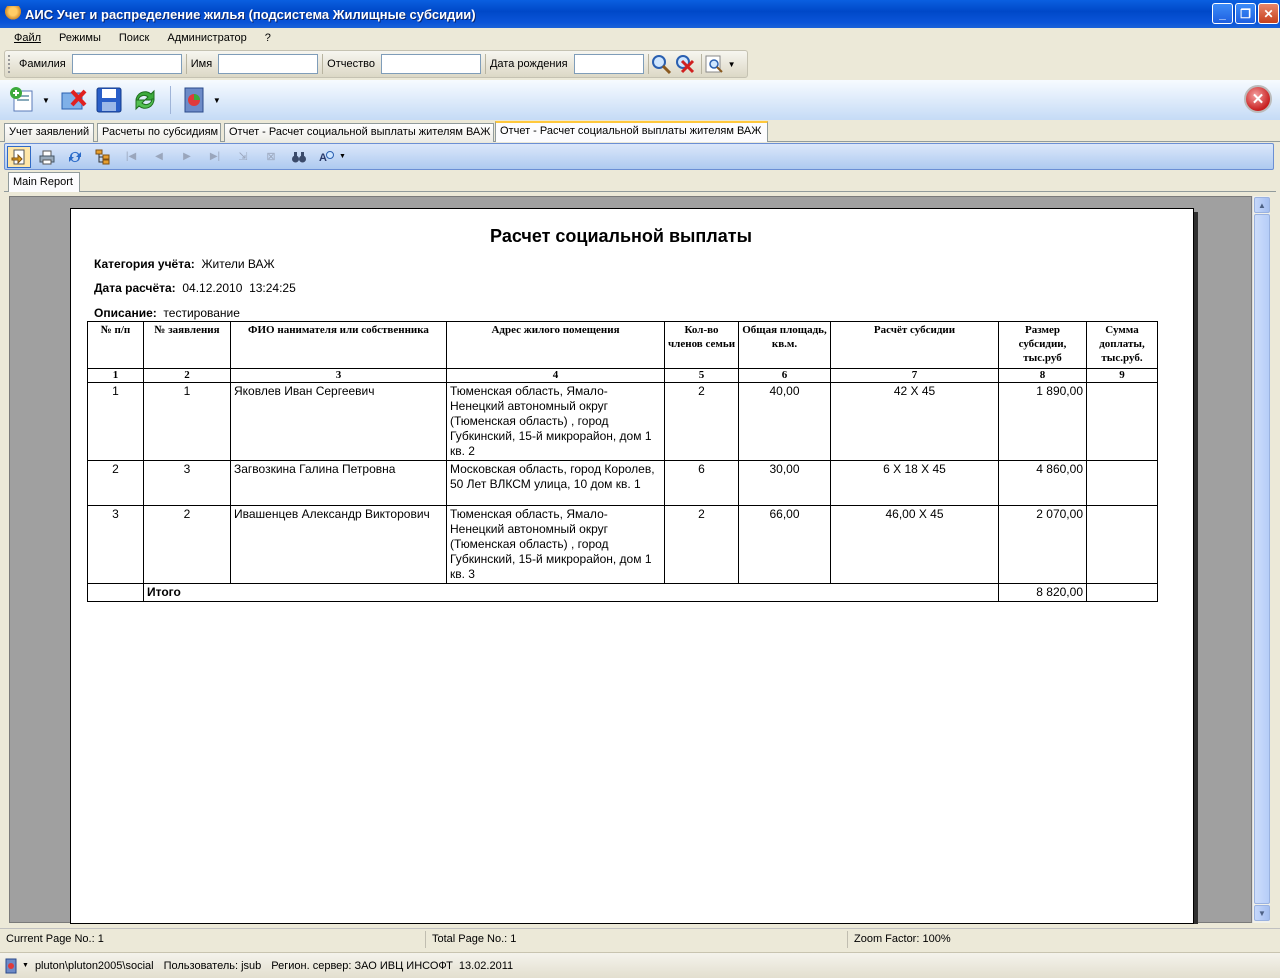 Image resolution: width=1280 pixels, height=978 pixels. I want to click on header-cell: Общая площадь, кв.м., so click(784, 345).